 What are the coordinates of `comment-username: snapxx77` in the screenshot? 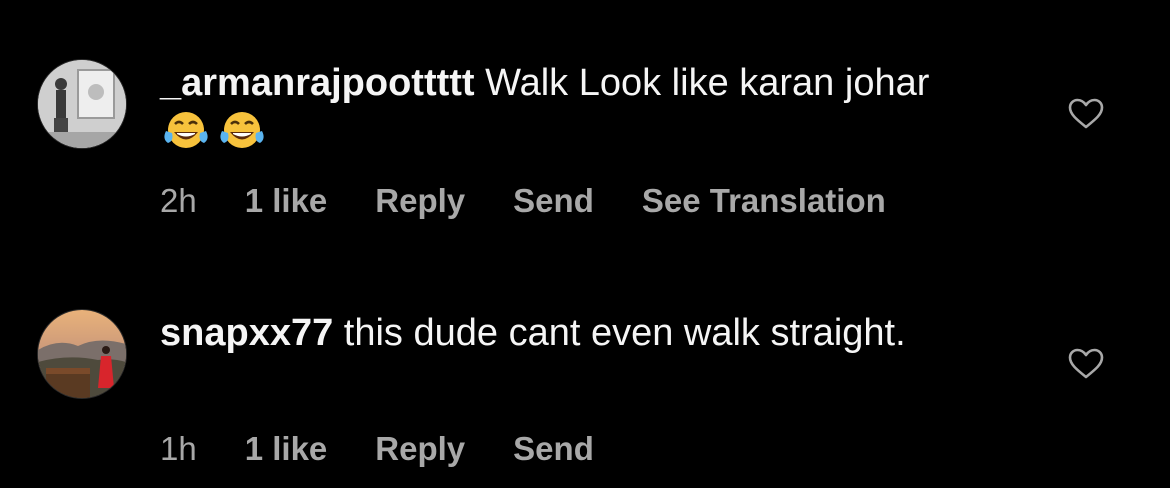 It's located at (246, 333).